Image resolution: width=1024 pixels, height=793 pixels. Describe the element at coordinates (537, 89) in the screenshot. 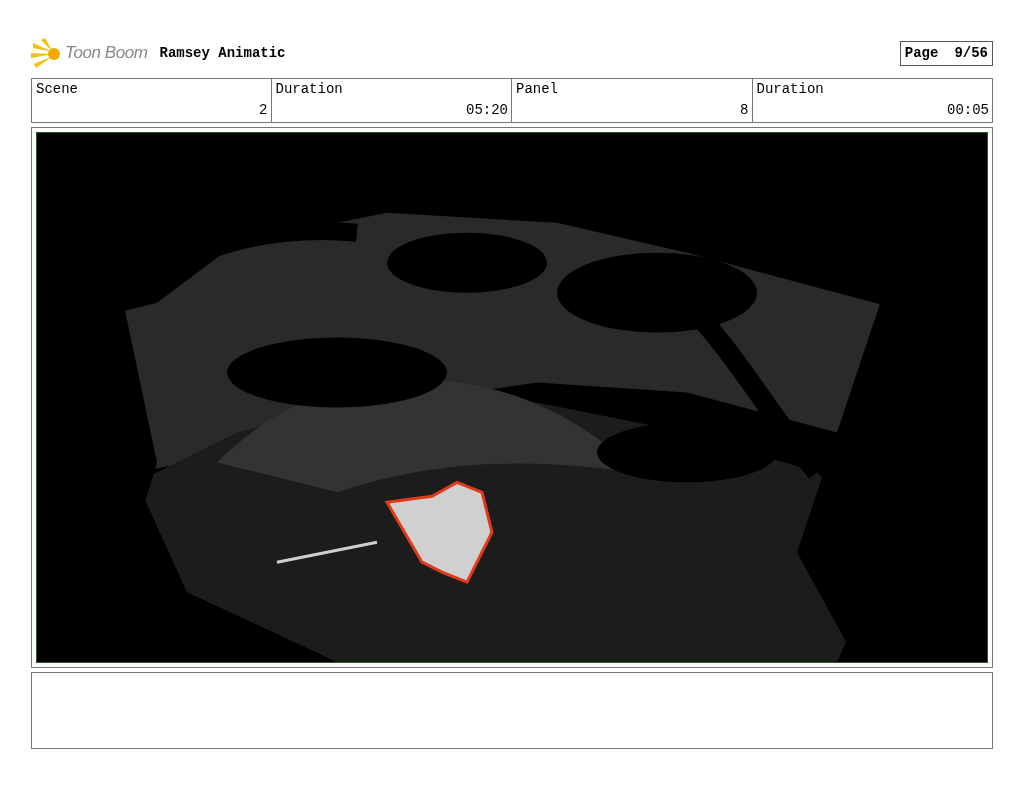

I see `field-label: Panel` at that location.